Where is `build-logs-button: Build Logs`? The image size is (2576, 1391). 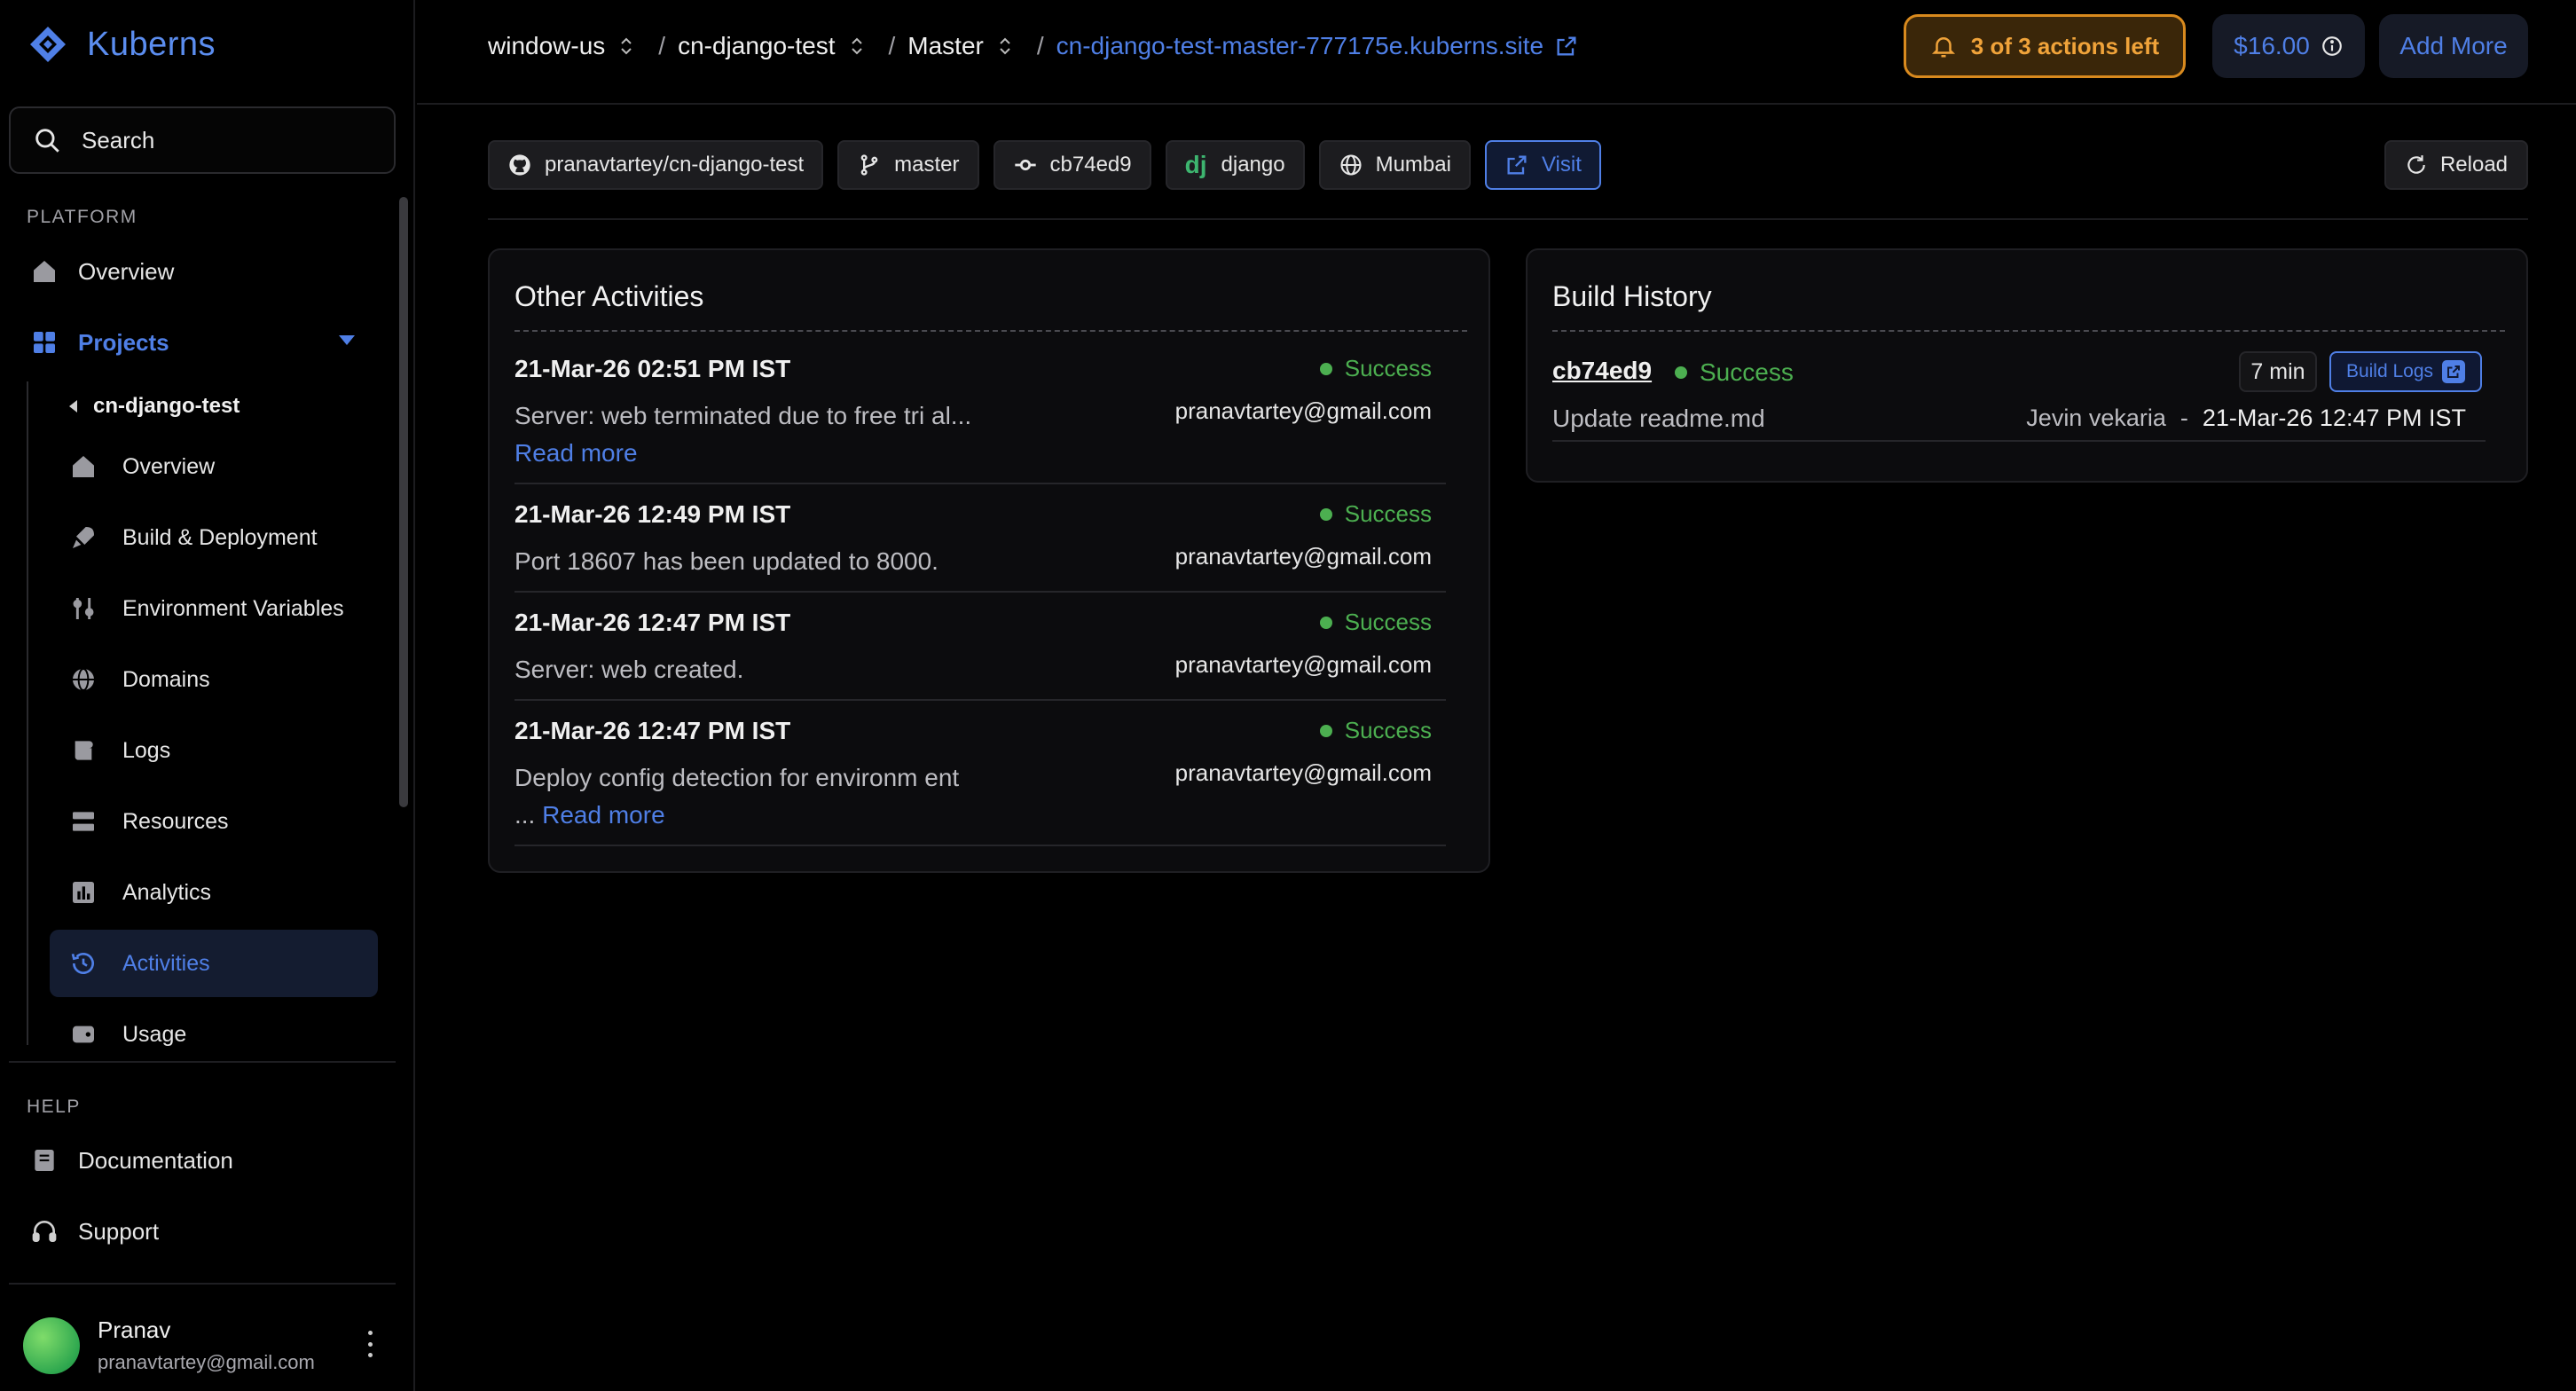
build-logs-button: Build Logs is located at coordinates (2405, 371).